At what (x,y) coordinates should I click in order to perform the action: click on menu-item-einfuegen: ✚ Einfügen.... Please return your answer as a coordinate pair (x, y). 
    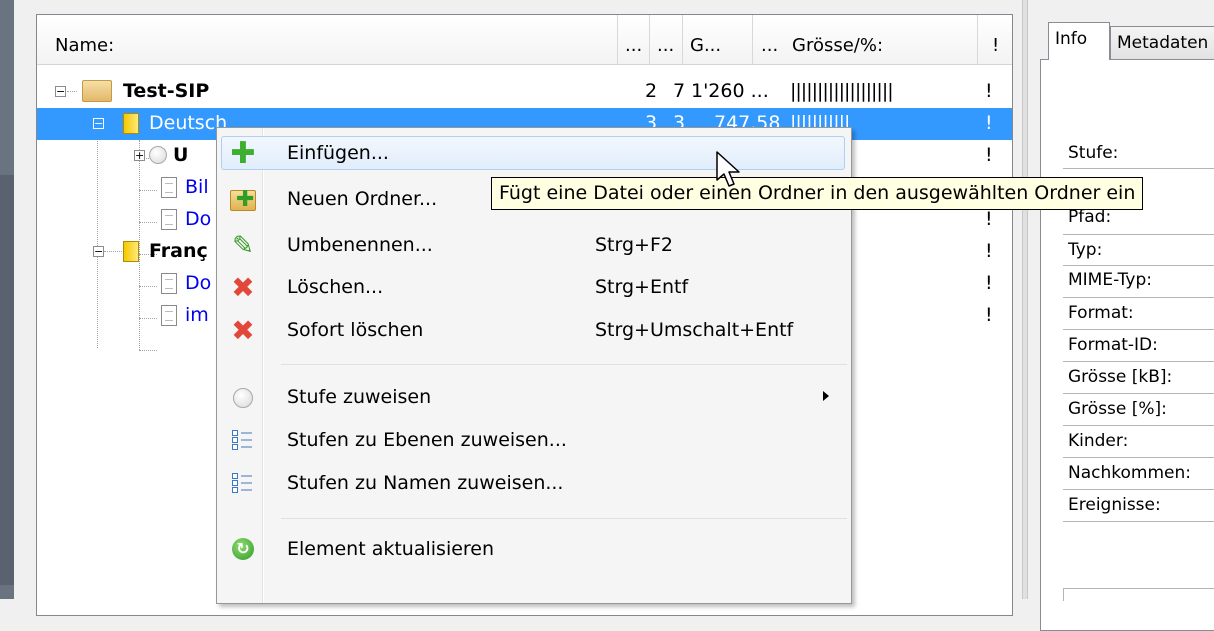
    Looking at the image, I should click on (534, 153).